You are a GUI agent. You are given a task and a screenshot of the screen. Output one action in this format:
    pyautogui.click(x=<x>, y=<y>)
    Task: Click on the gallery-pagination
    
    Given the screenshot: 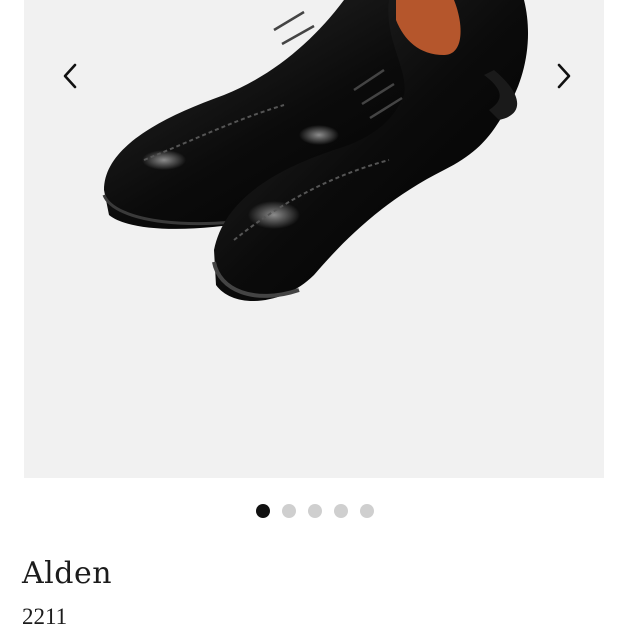 What is the action you would take?
    pyautogui.click(x=315, y=511)
    